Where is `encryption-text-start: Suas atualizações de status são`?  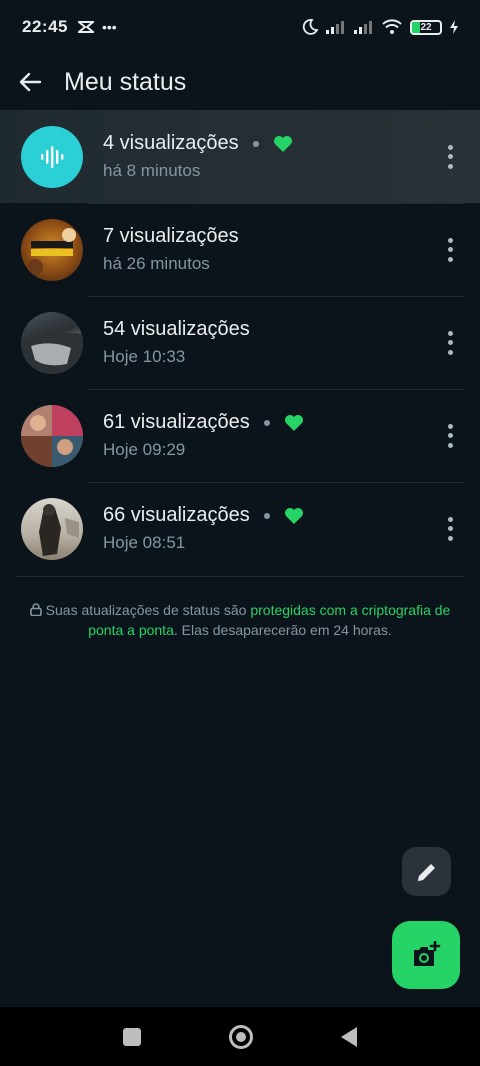 encryption-text-start: Suas atualizações de status são is located at coordinates (148, 610).